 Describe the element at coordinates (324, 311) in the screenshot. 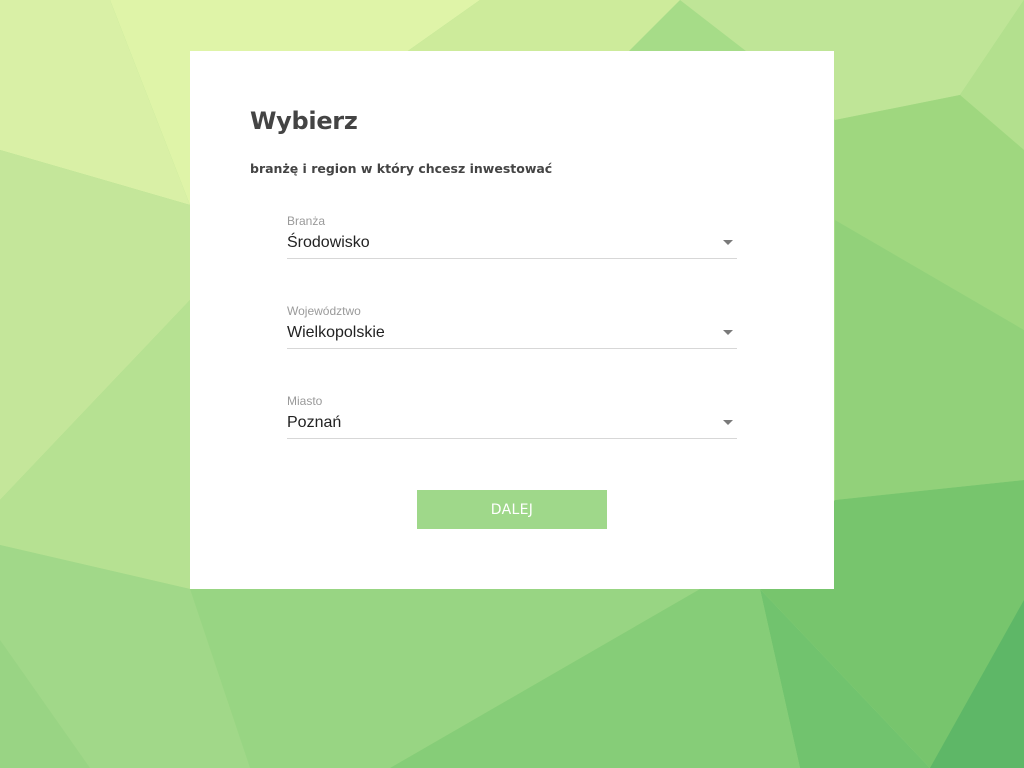

I see `voivodeship-label: Województwo` at that location.